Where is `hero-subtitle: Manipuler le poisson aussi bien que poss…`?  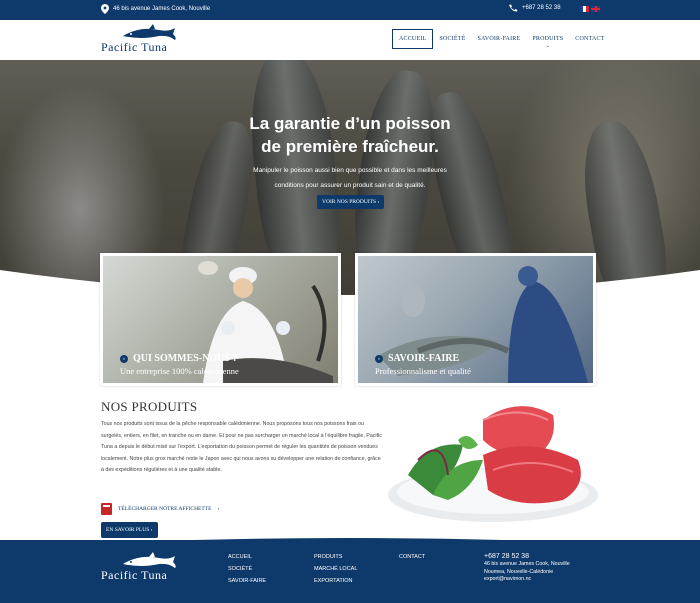 hero-subtitle: Manipuler le poisson aussi bien que poss… is located at coordinates (350, 178).